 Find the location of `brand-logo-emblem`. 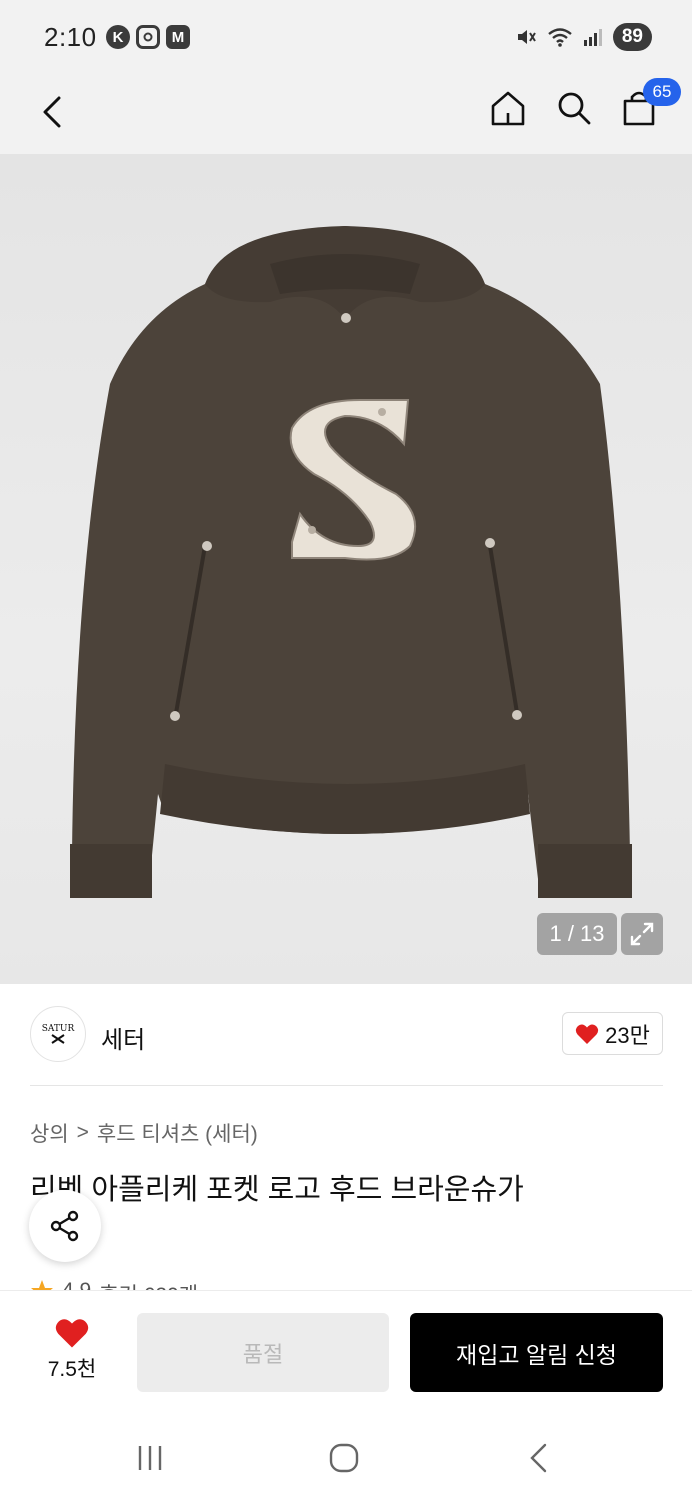

brand-logo-emblem is located at coordinates (58, 1039).